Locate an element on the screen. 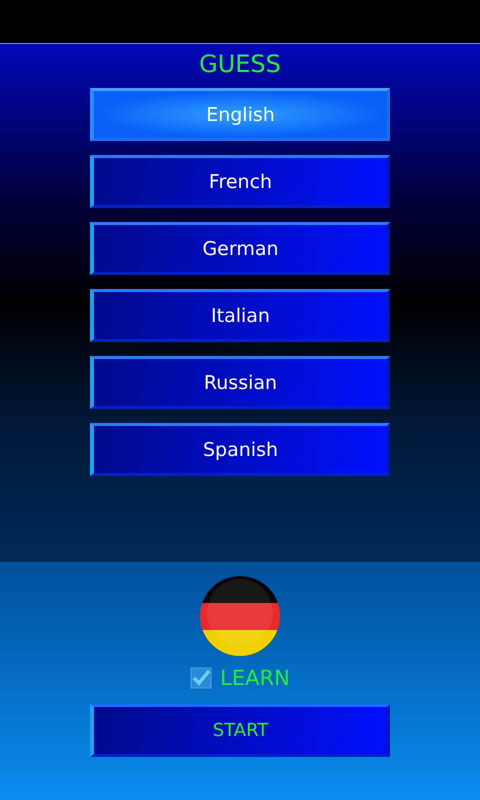 The image size is (480, 800). language-button: French is located at coordinates (240, 181).